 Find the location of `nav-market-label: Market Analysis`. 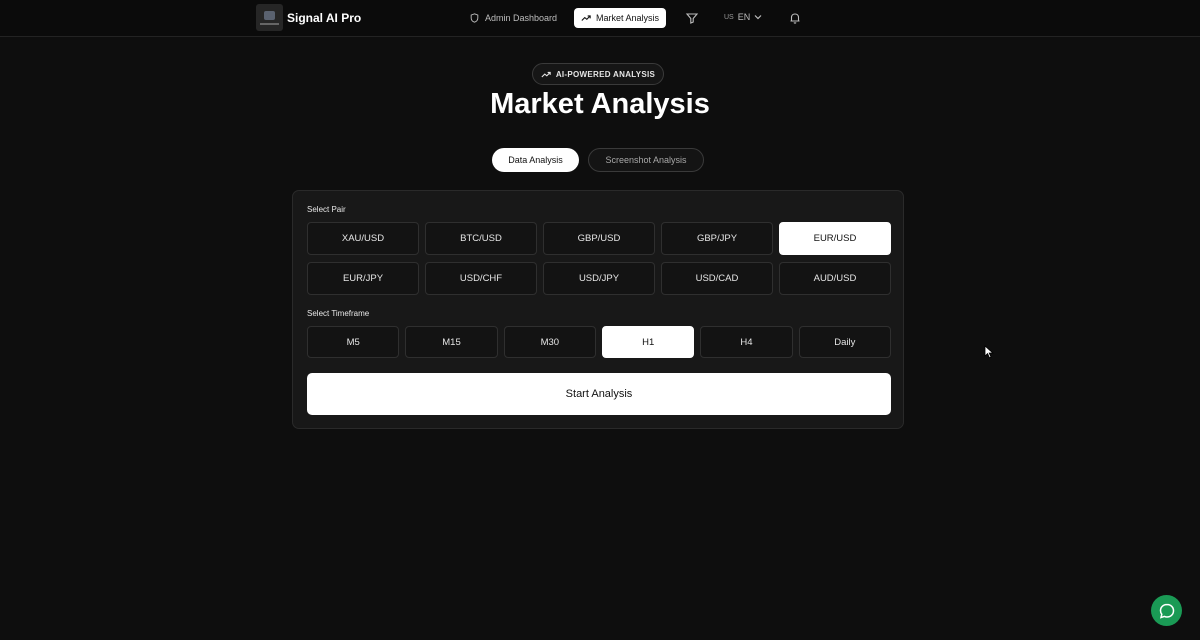

nav-market-label: Market Analysis is located at coordinates (627, 18).